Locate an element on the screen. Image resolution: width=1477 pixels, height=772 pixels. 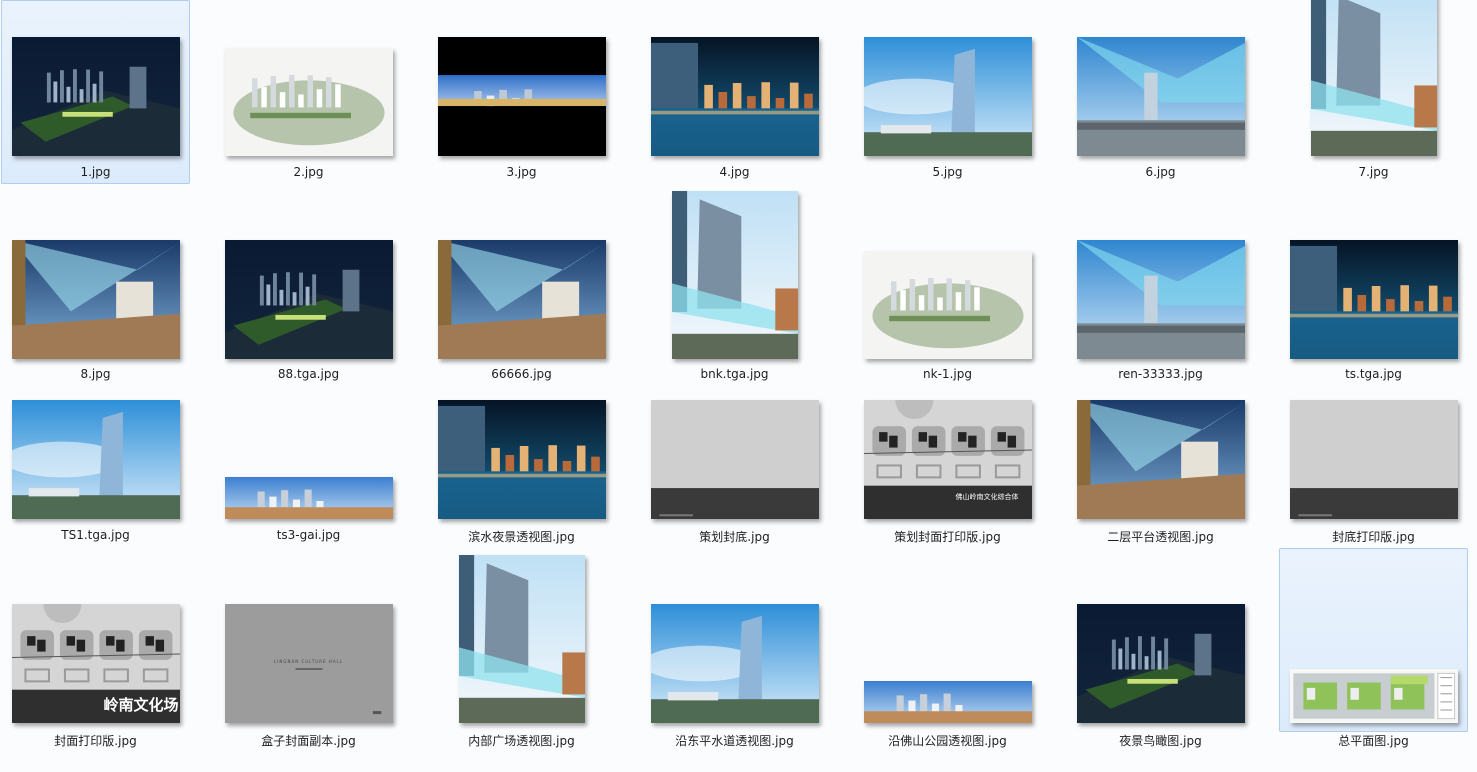
file-item: 3.jpg is located at coordinates (521, 92).